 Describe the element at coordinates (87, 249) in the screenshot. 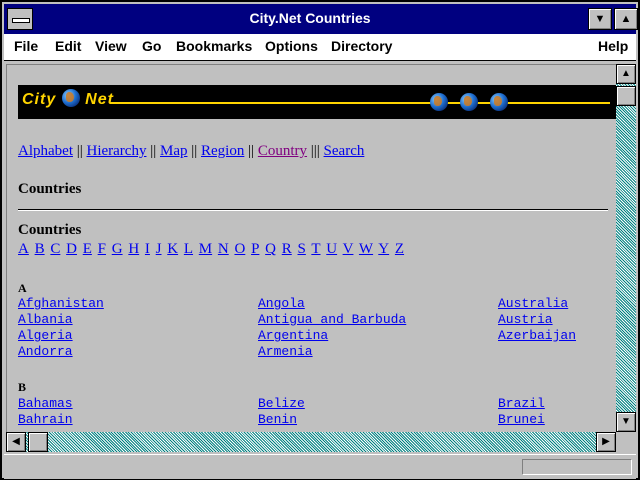

I see `letter-link: E` at that location.